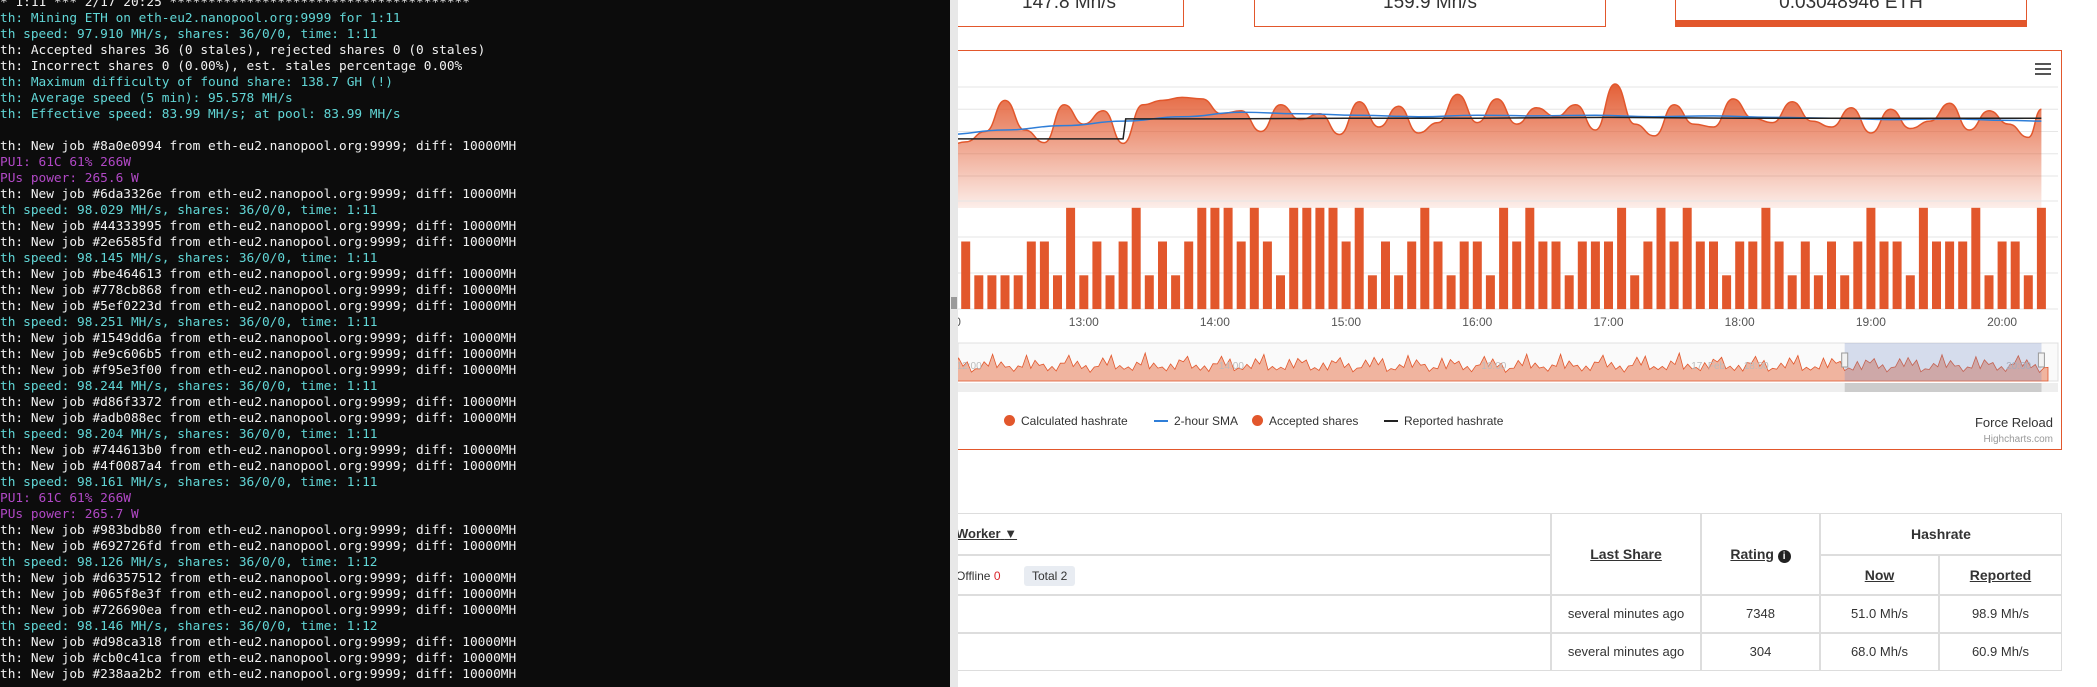  I want to click on last-share-sort-link: Last Share, so click(1626, 554).